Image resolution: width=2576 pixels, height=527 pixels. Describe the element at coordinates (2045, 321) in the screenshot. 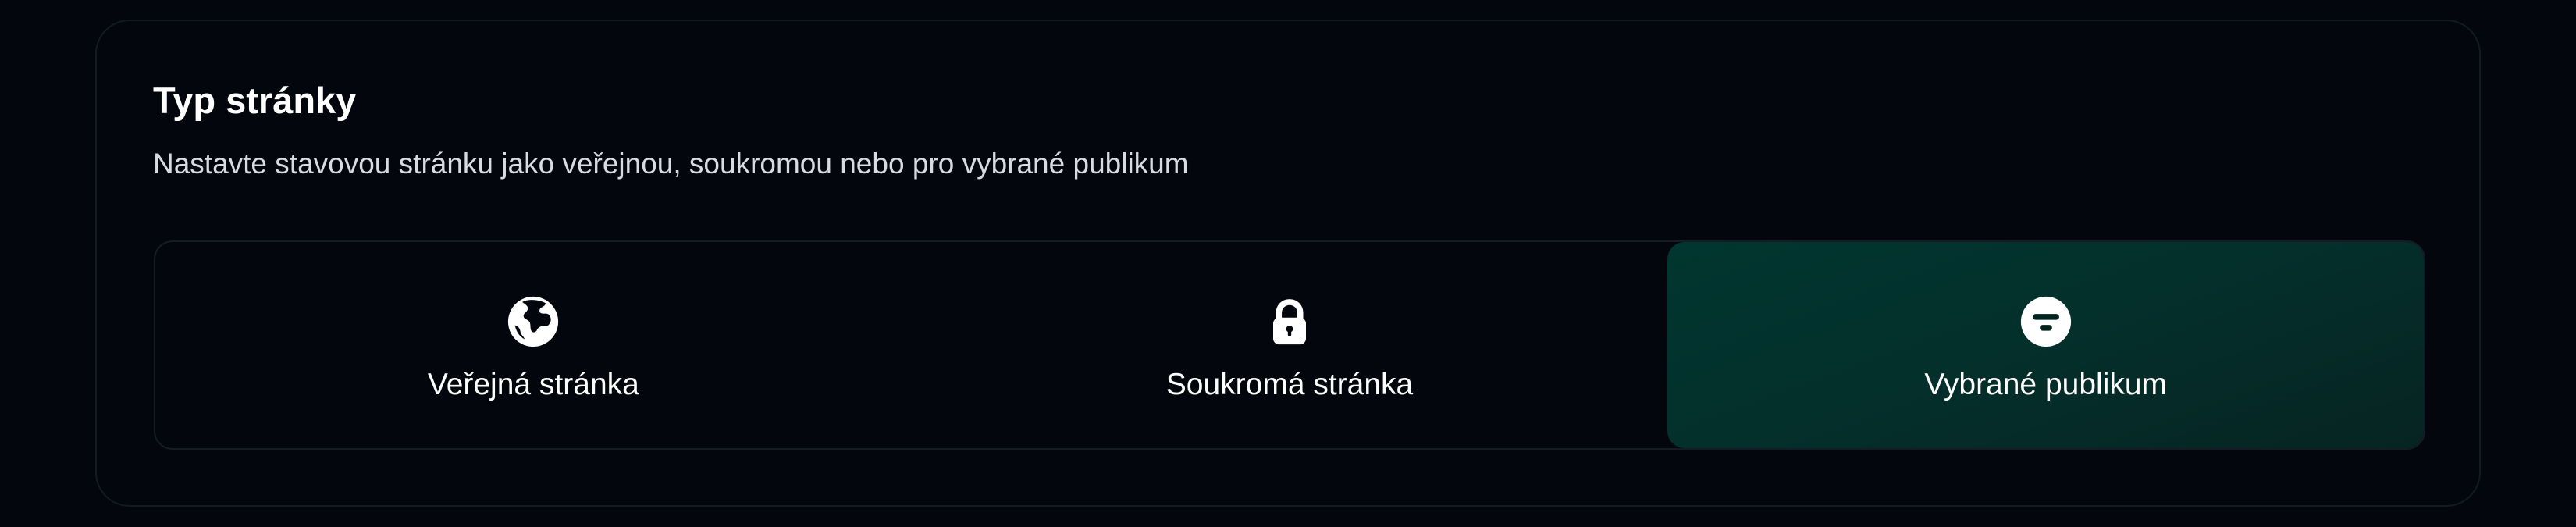

I see `filter-icon` at that location.